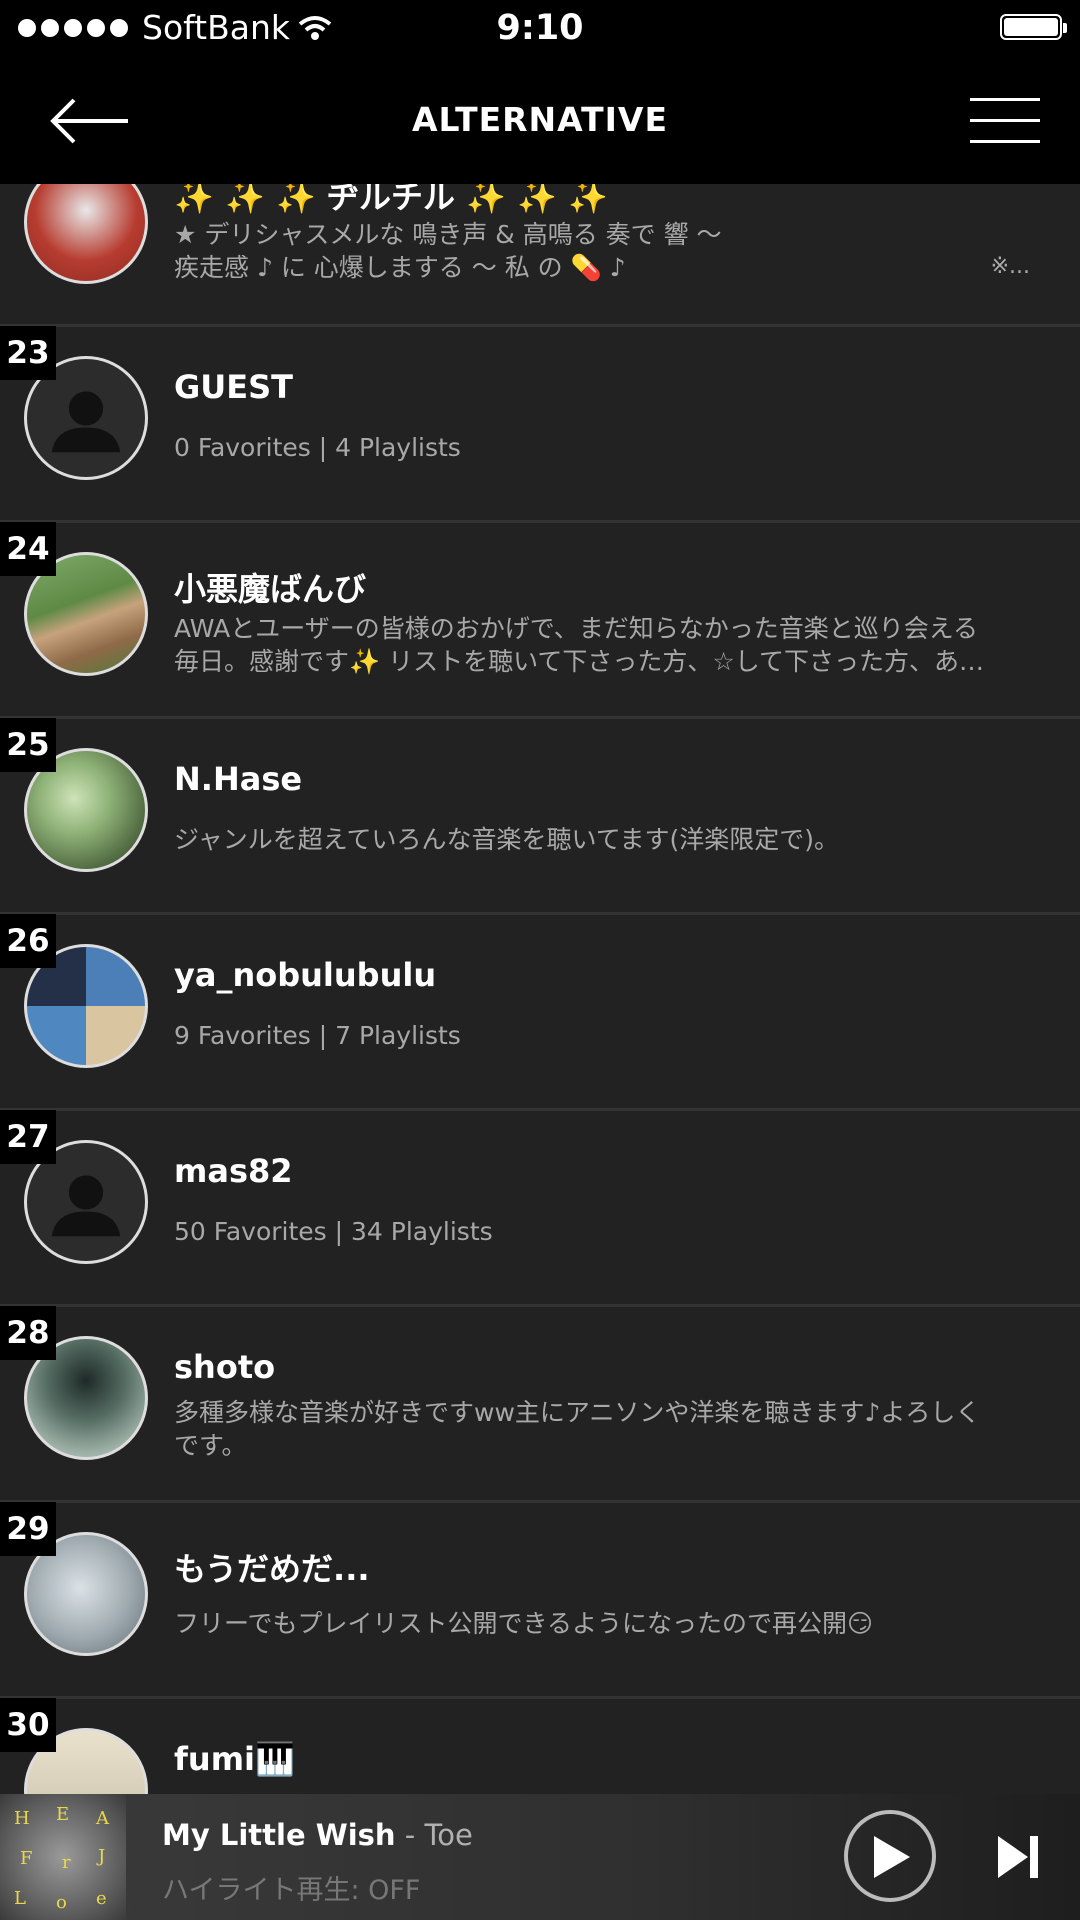  I want to click on user-stats: 9 Favorites | 7 Playlists, so click(317, 1035).